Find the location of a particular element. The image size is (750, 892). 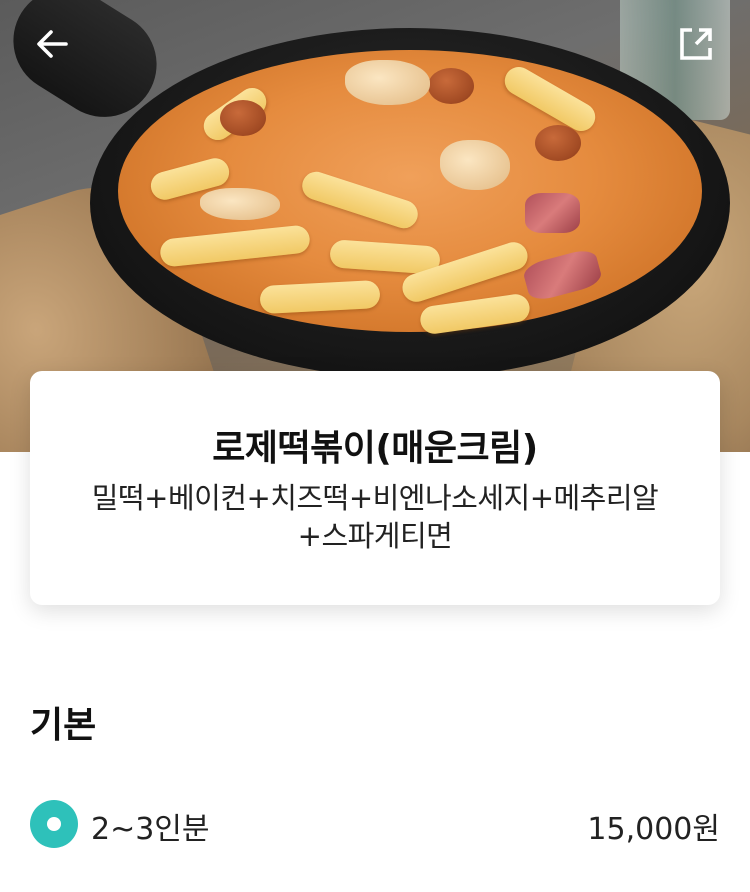

arrow-left-icon is located at coordinates (52, 44).